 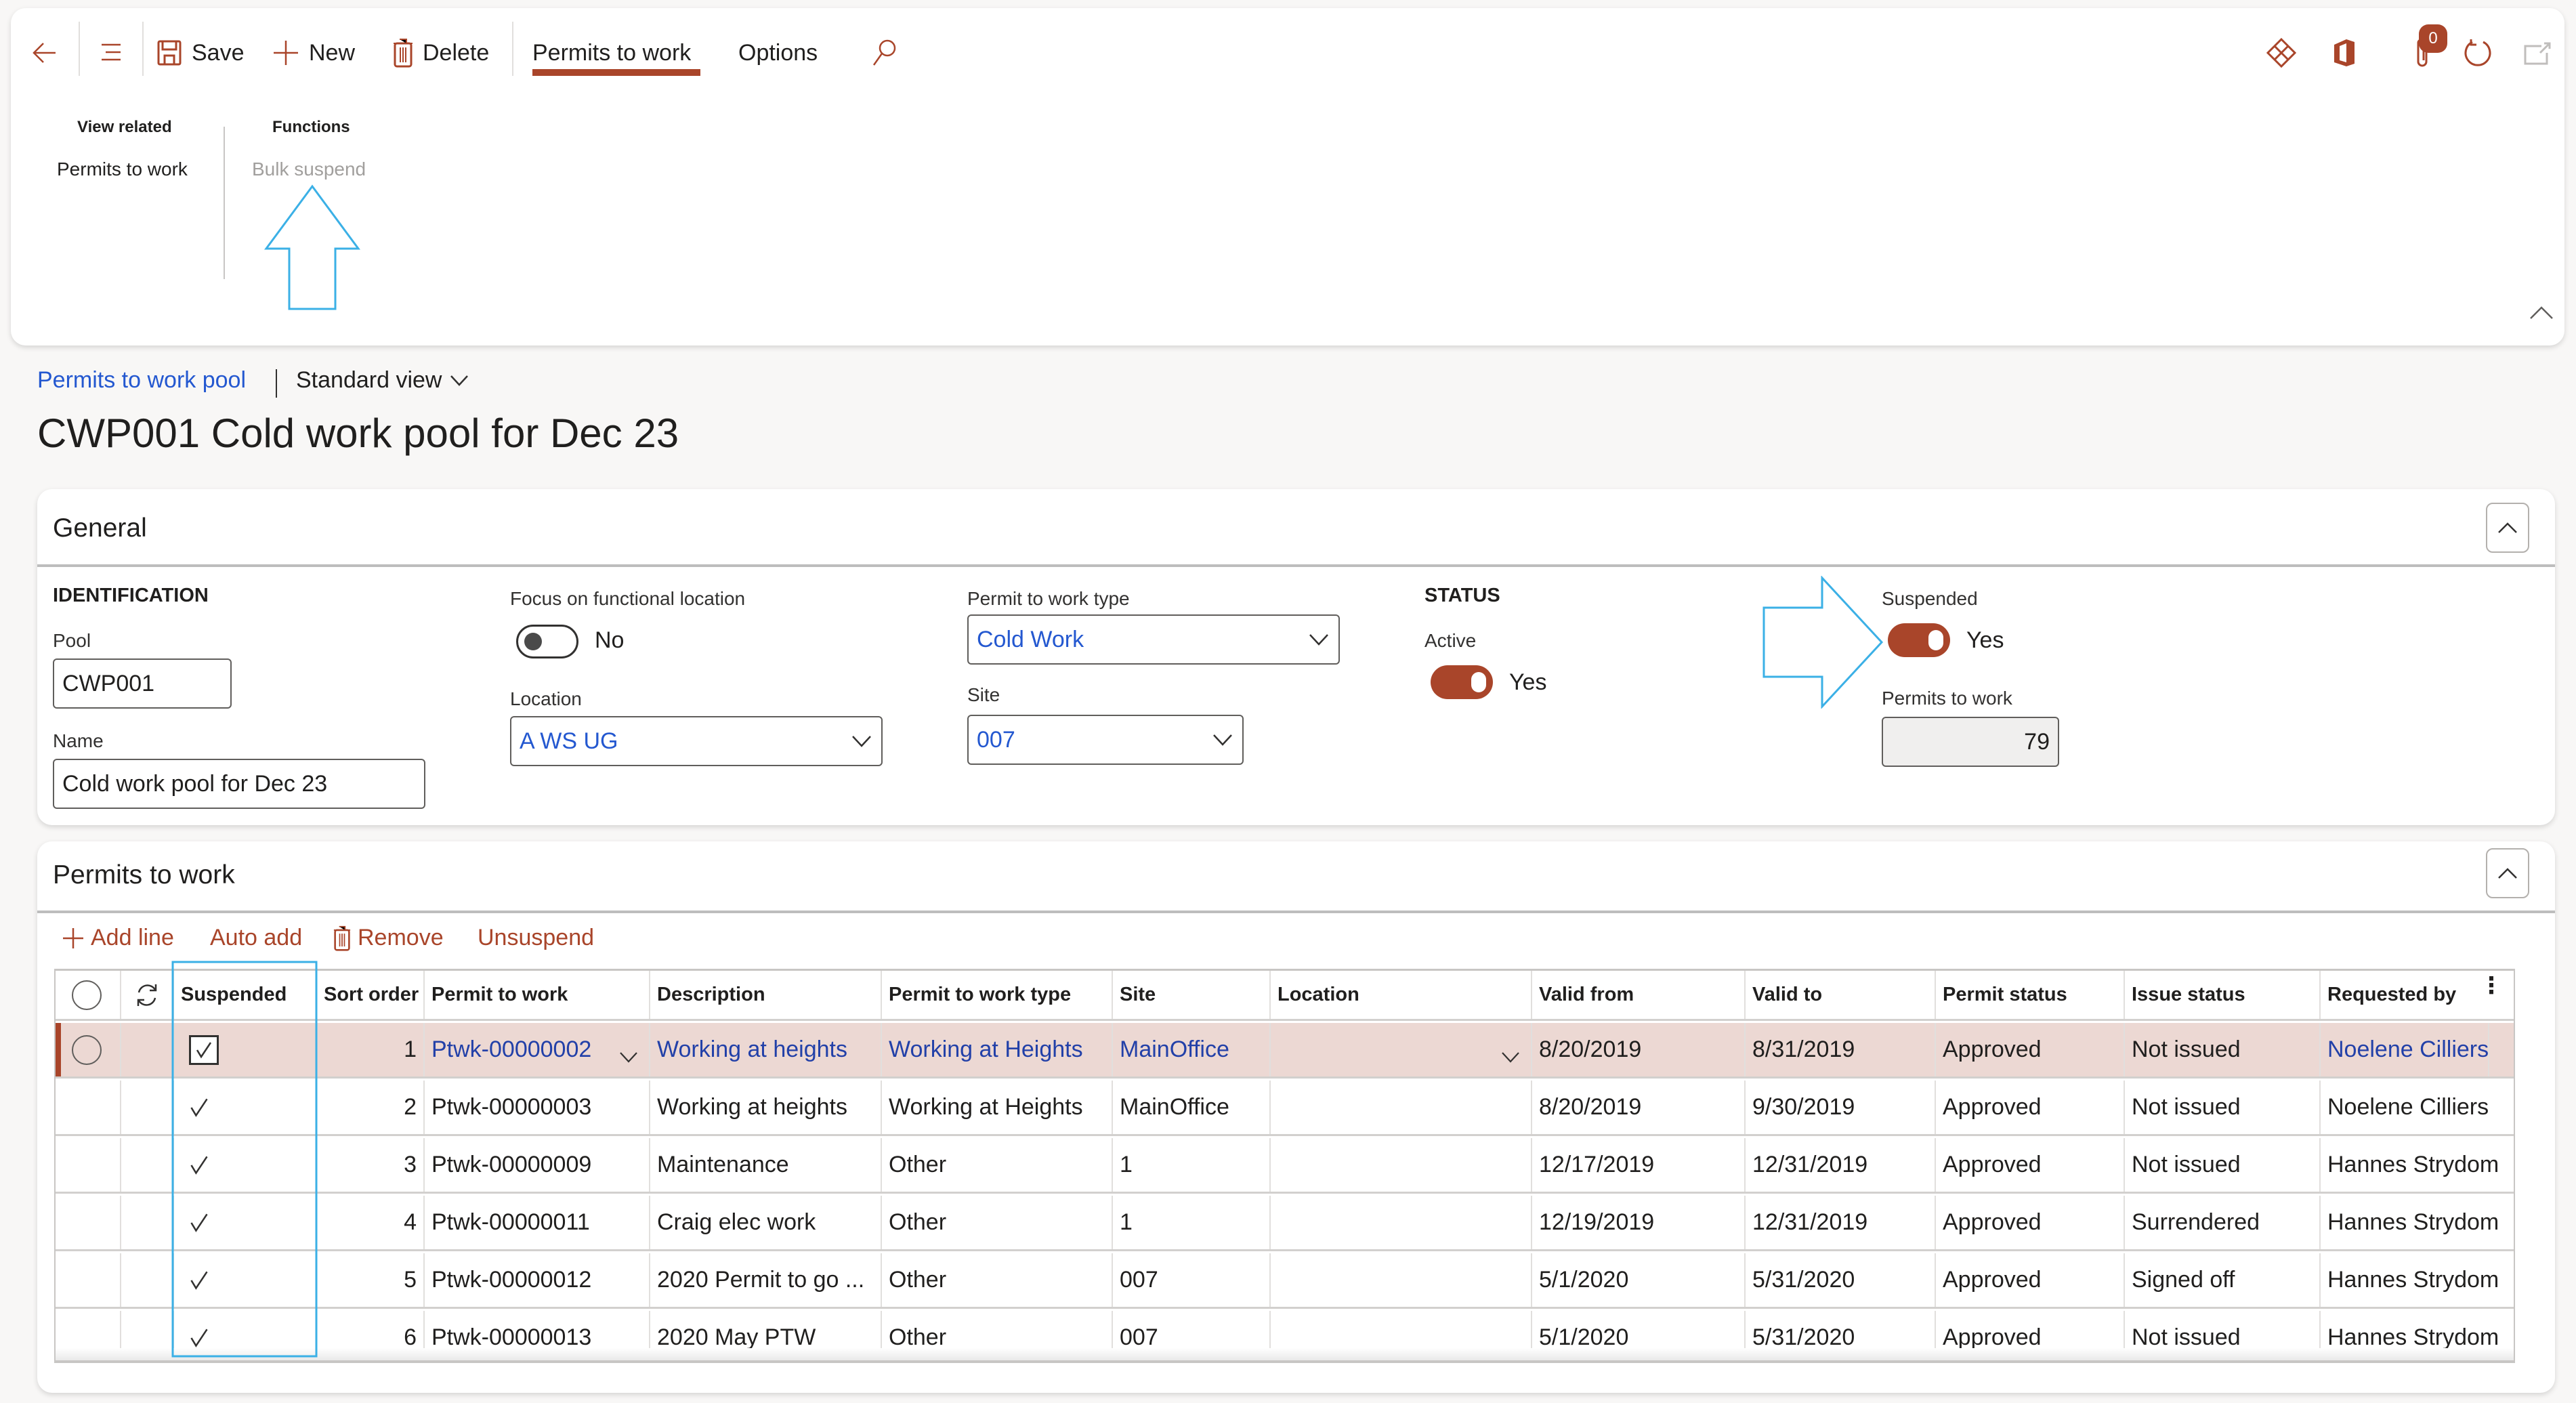 What do you see at coordinates (2537, 53) in the screenshot?
I see `open-new-window-button` at bounding box center [2537, 53].